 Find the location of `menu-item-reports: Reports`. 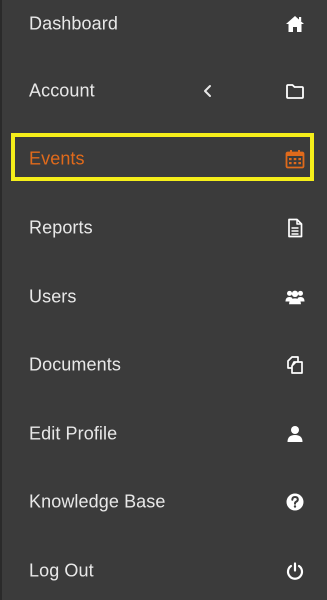

menu-item-reports: Reports is located at coordinates (164, 228).